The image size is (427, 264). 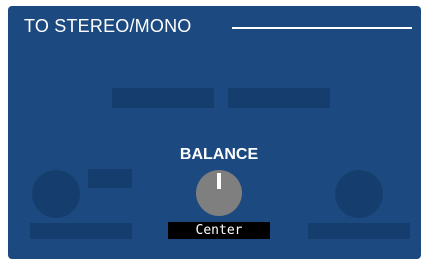 What do you see at coordinates (359, 194) in the screenshot?
I see `inactive-knob-right` at bounding box center [359, 194].